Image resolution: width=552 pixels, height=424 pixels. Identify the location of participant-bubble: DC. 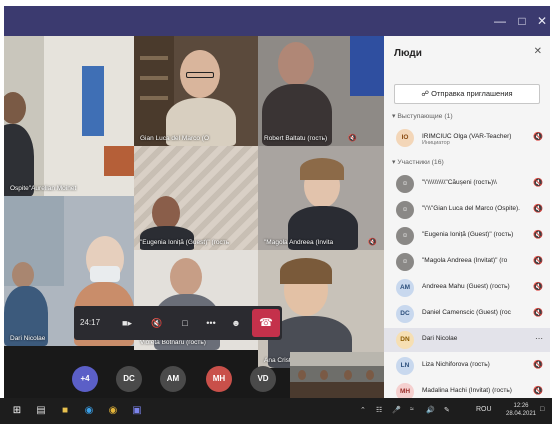
(129, 379).